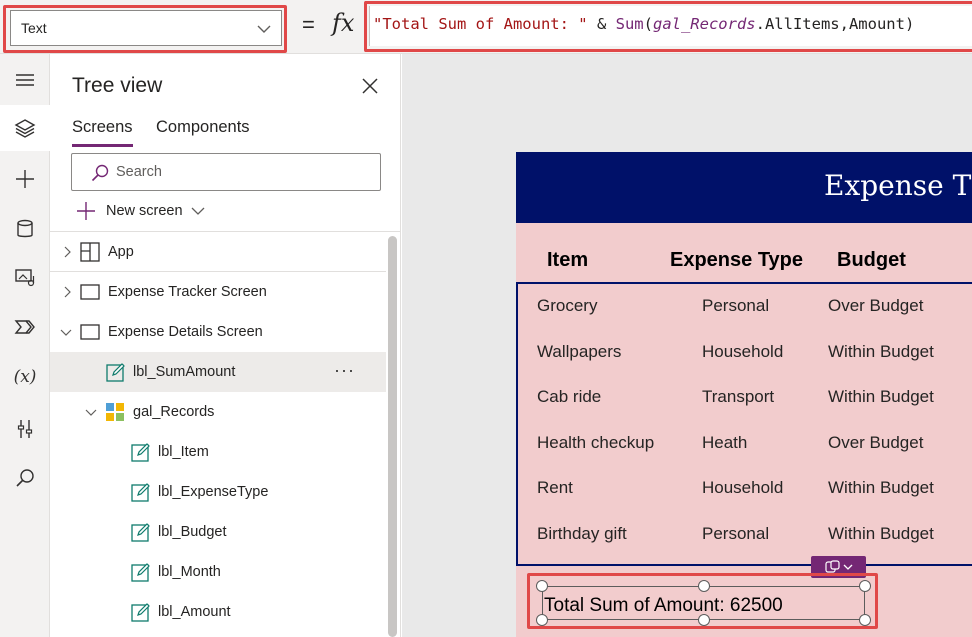  What do you see at coordinates (187, 292) in the screenshot?
I see `tree-item-label: Expense Tracker Screen` at bounding box center [187, 292].